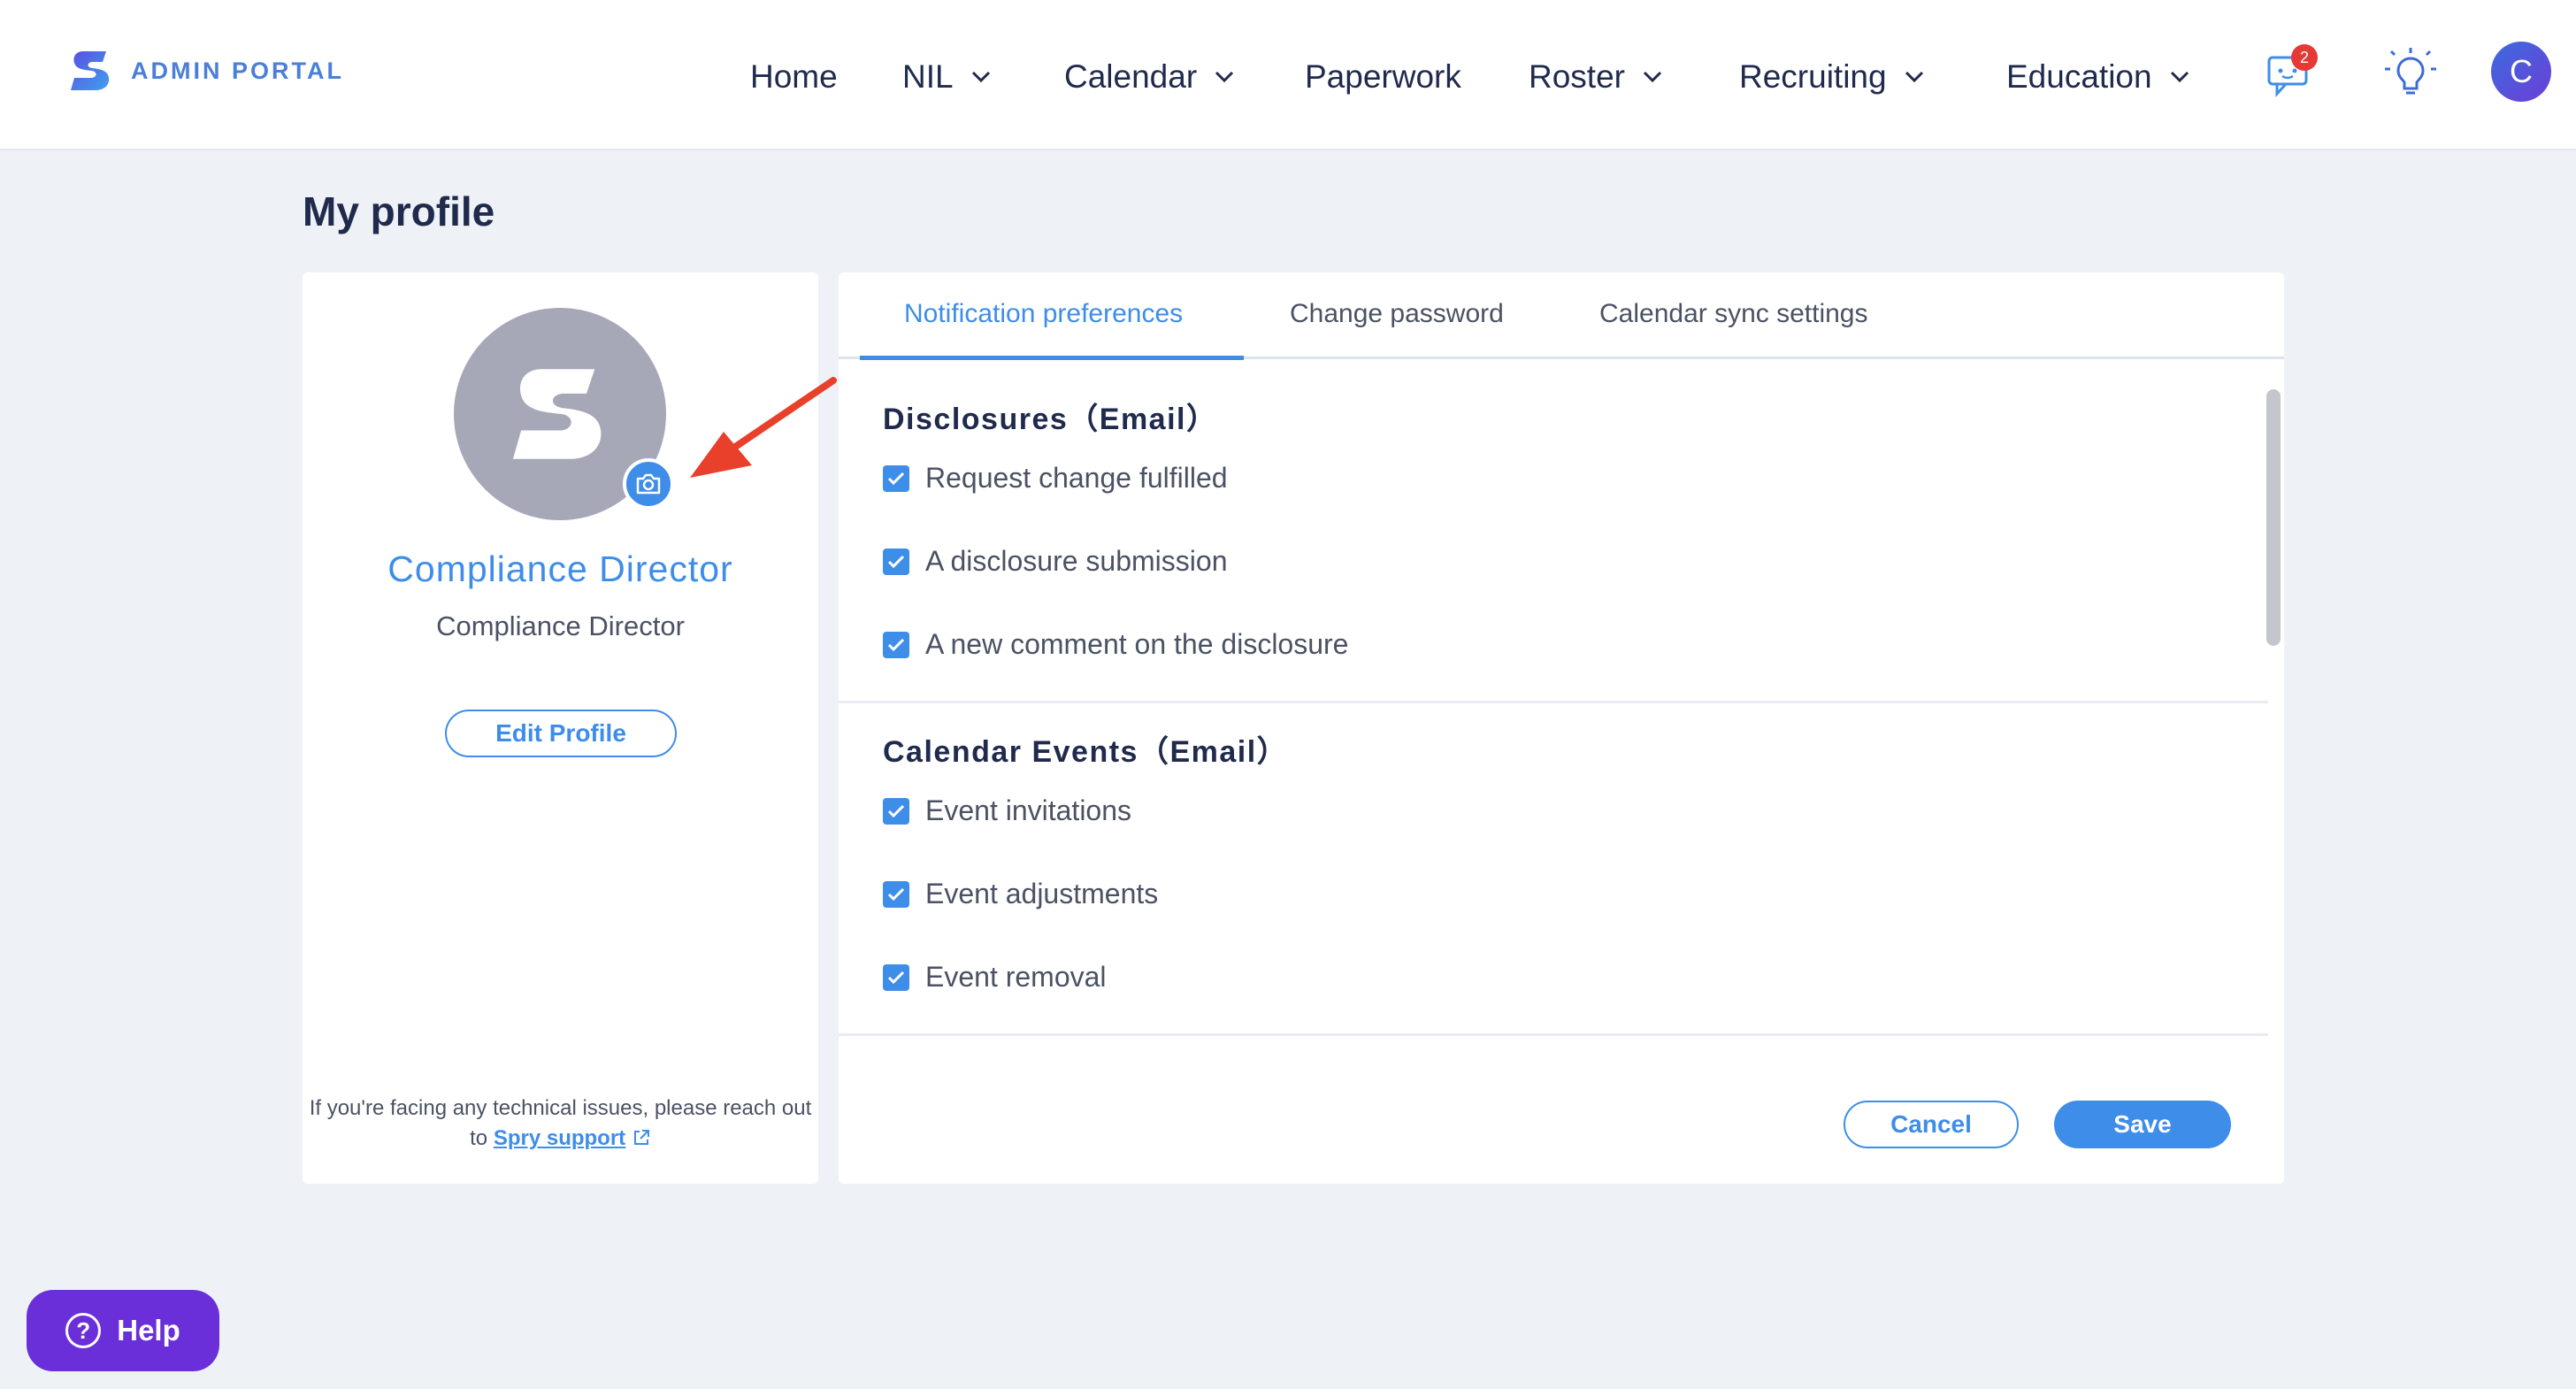 This screenshot has height=1389, width=2576. I want to click on nav-paperwork-label: Paperwork, so click(1383, 76).